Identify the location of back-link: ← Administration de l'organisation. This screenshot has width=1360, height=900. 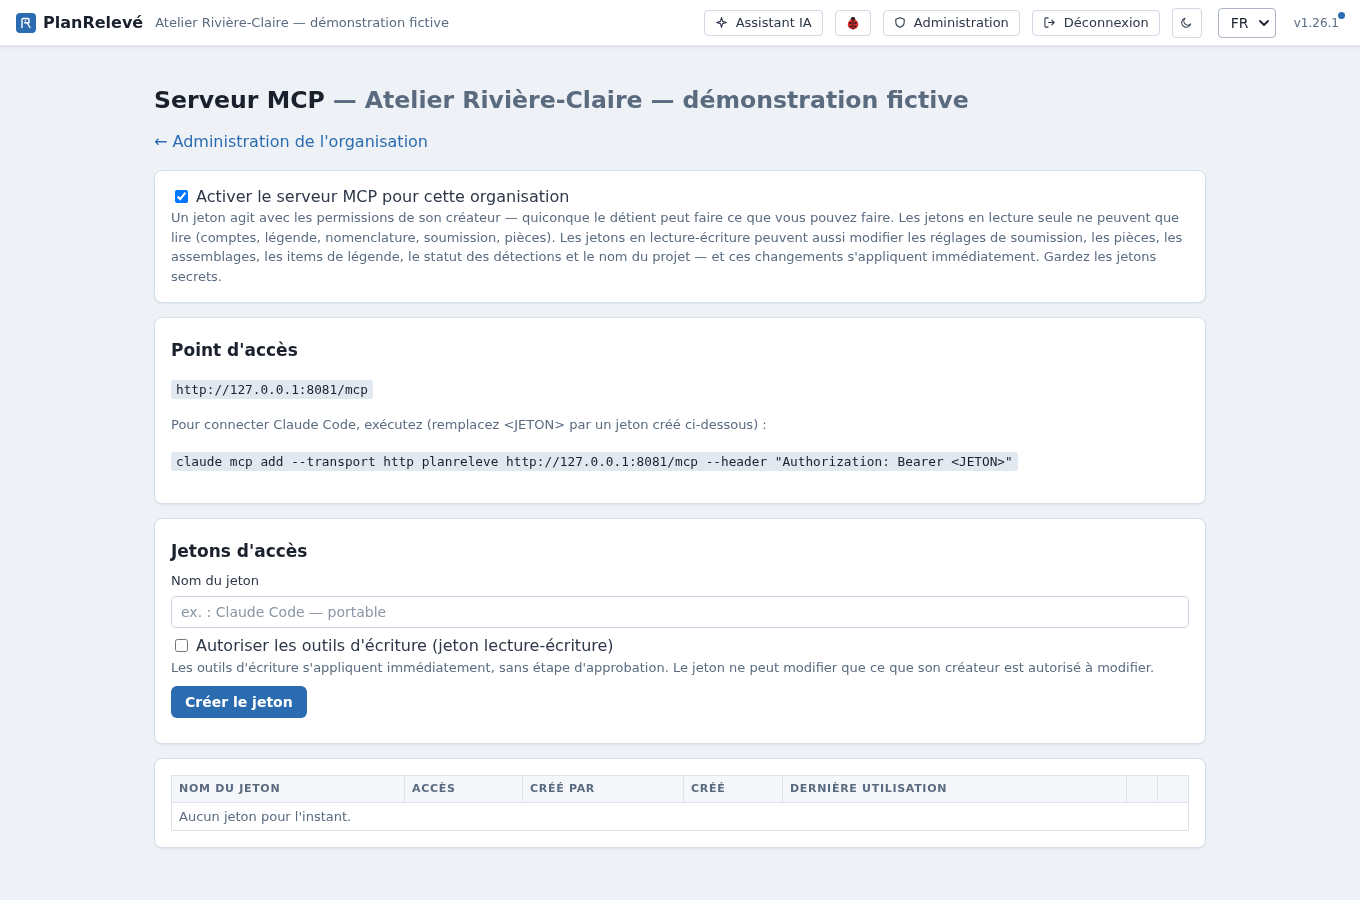
(291, 142).